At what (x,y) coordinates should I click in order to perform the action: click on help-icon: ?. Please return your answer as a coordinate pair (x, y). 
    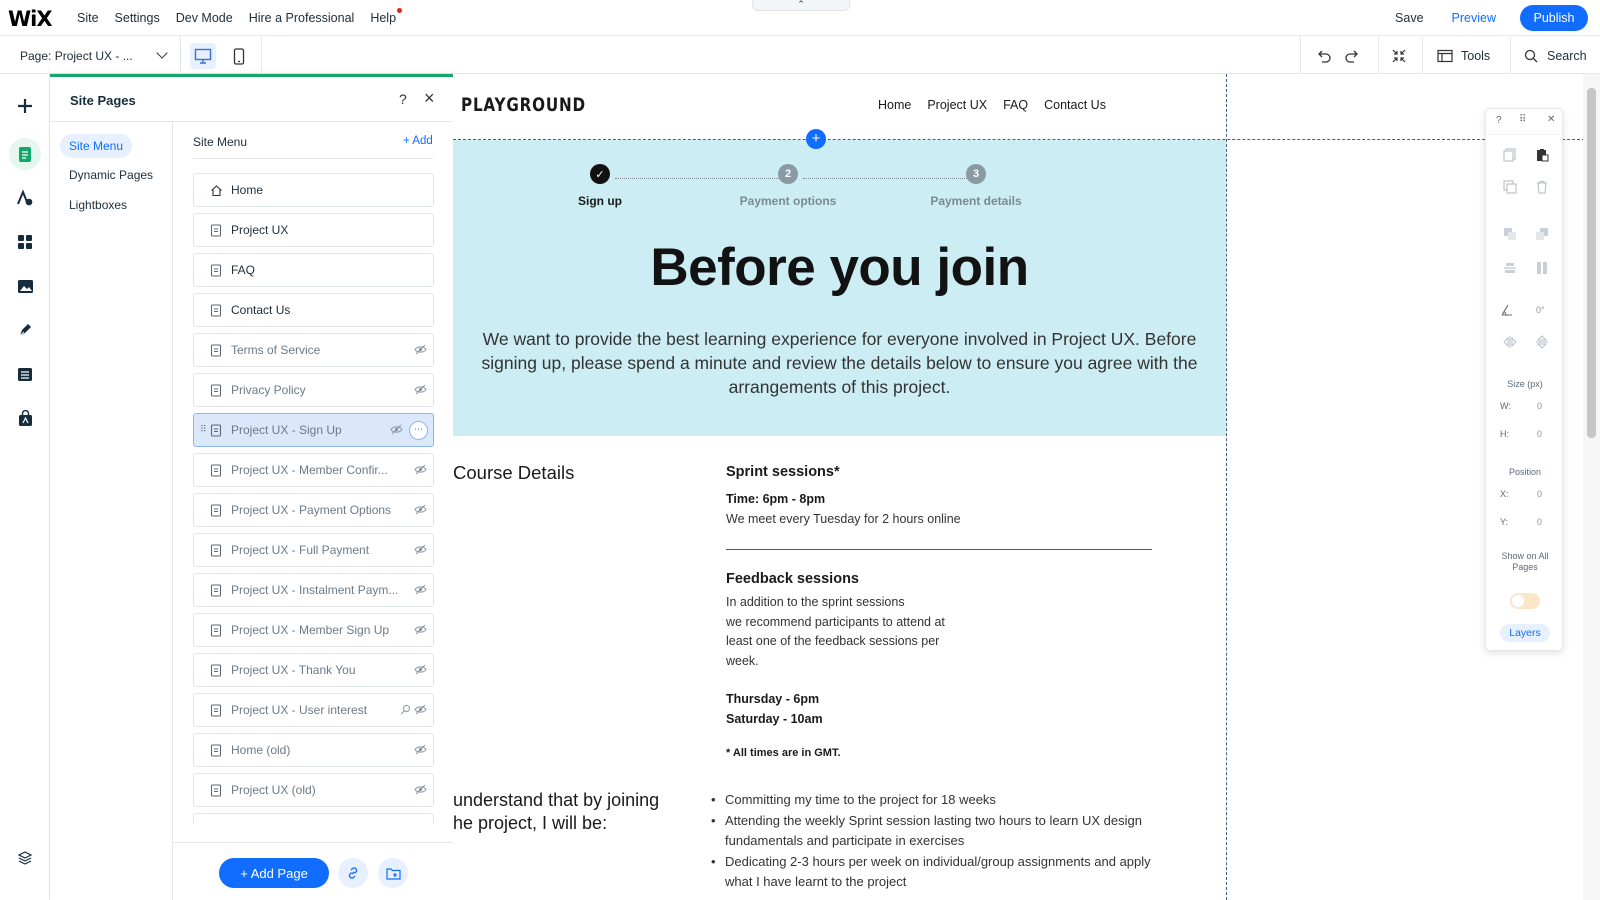
    Looking at the image, I should click on (403, 99).